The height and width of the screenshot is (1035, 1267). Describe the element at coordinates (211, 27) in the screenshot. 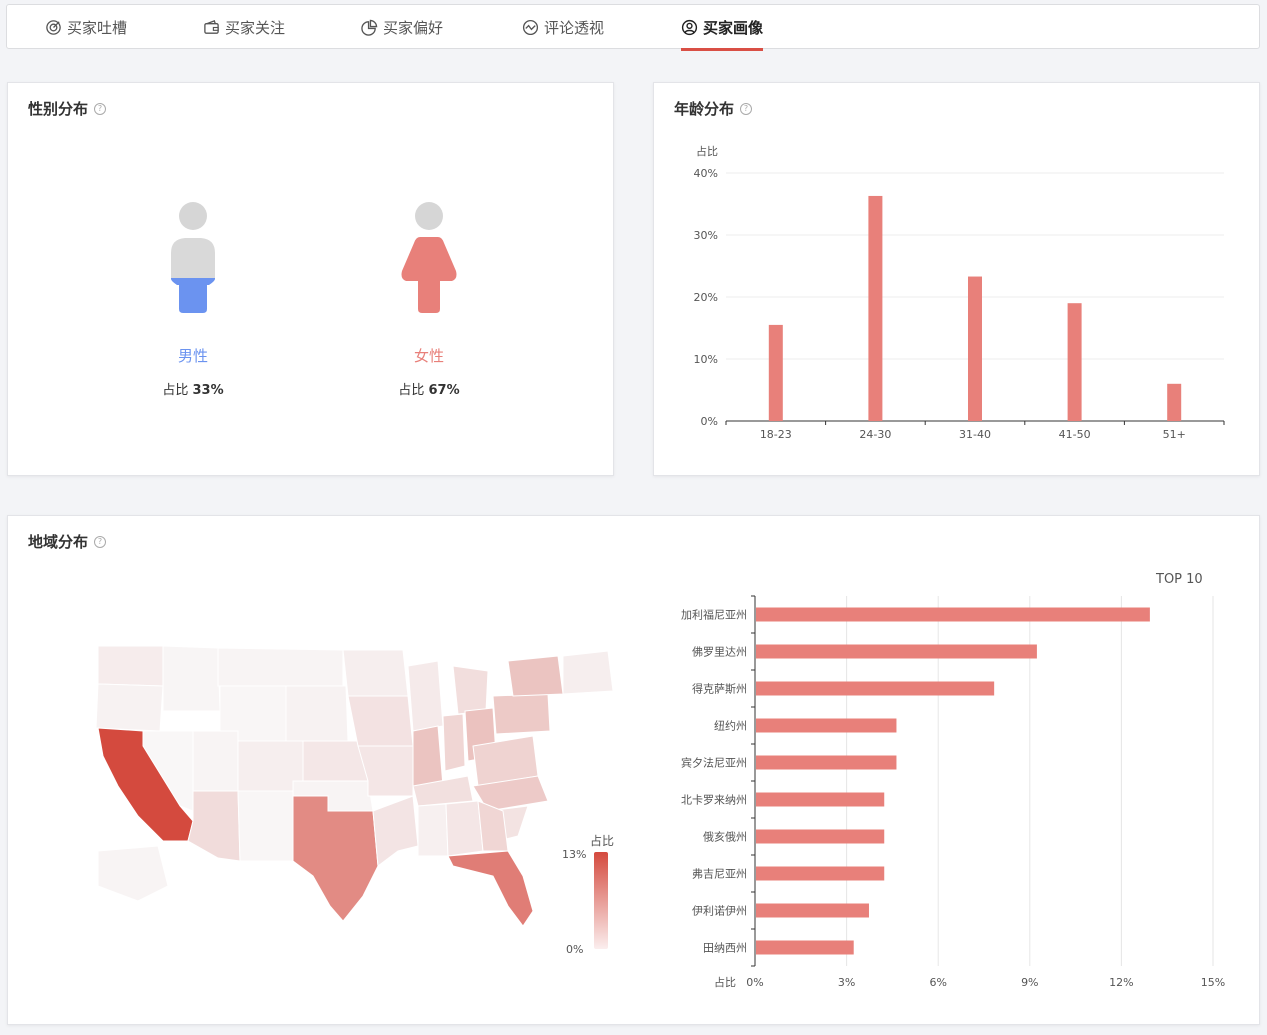

I see `wallet-icon` at that location.